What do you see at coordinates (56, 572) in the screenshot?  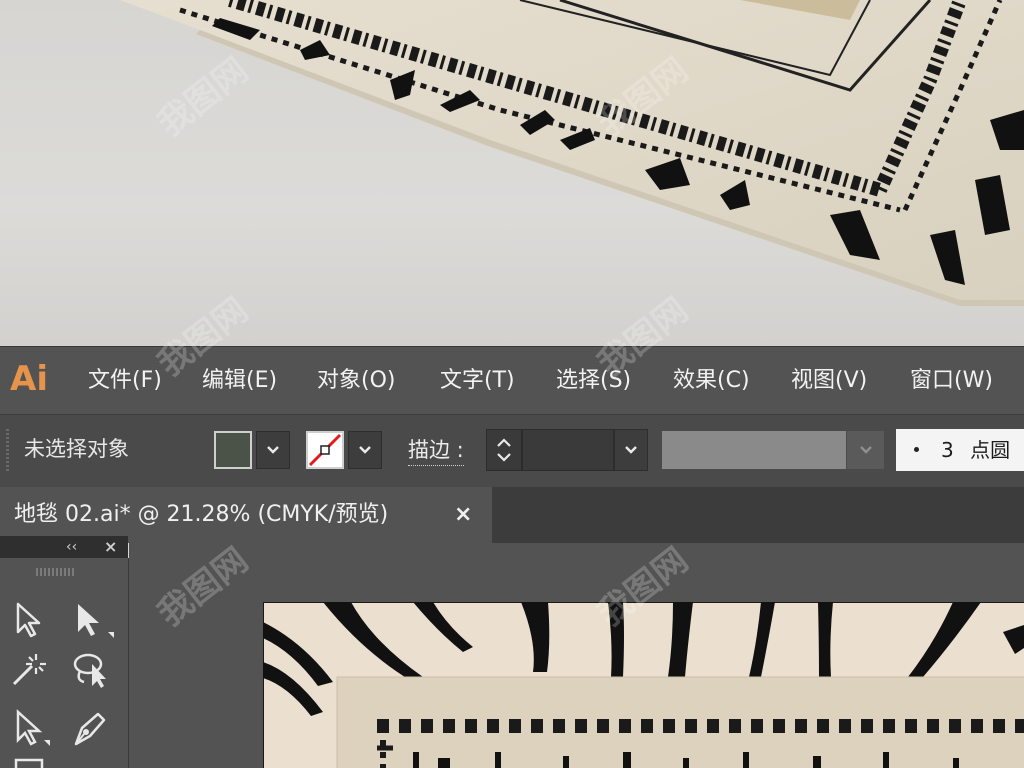 I see `tools-panel-grip` at bounding box center [56, 572].